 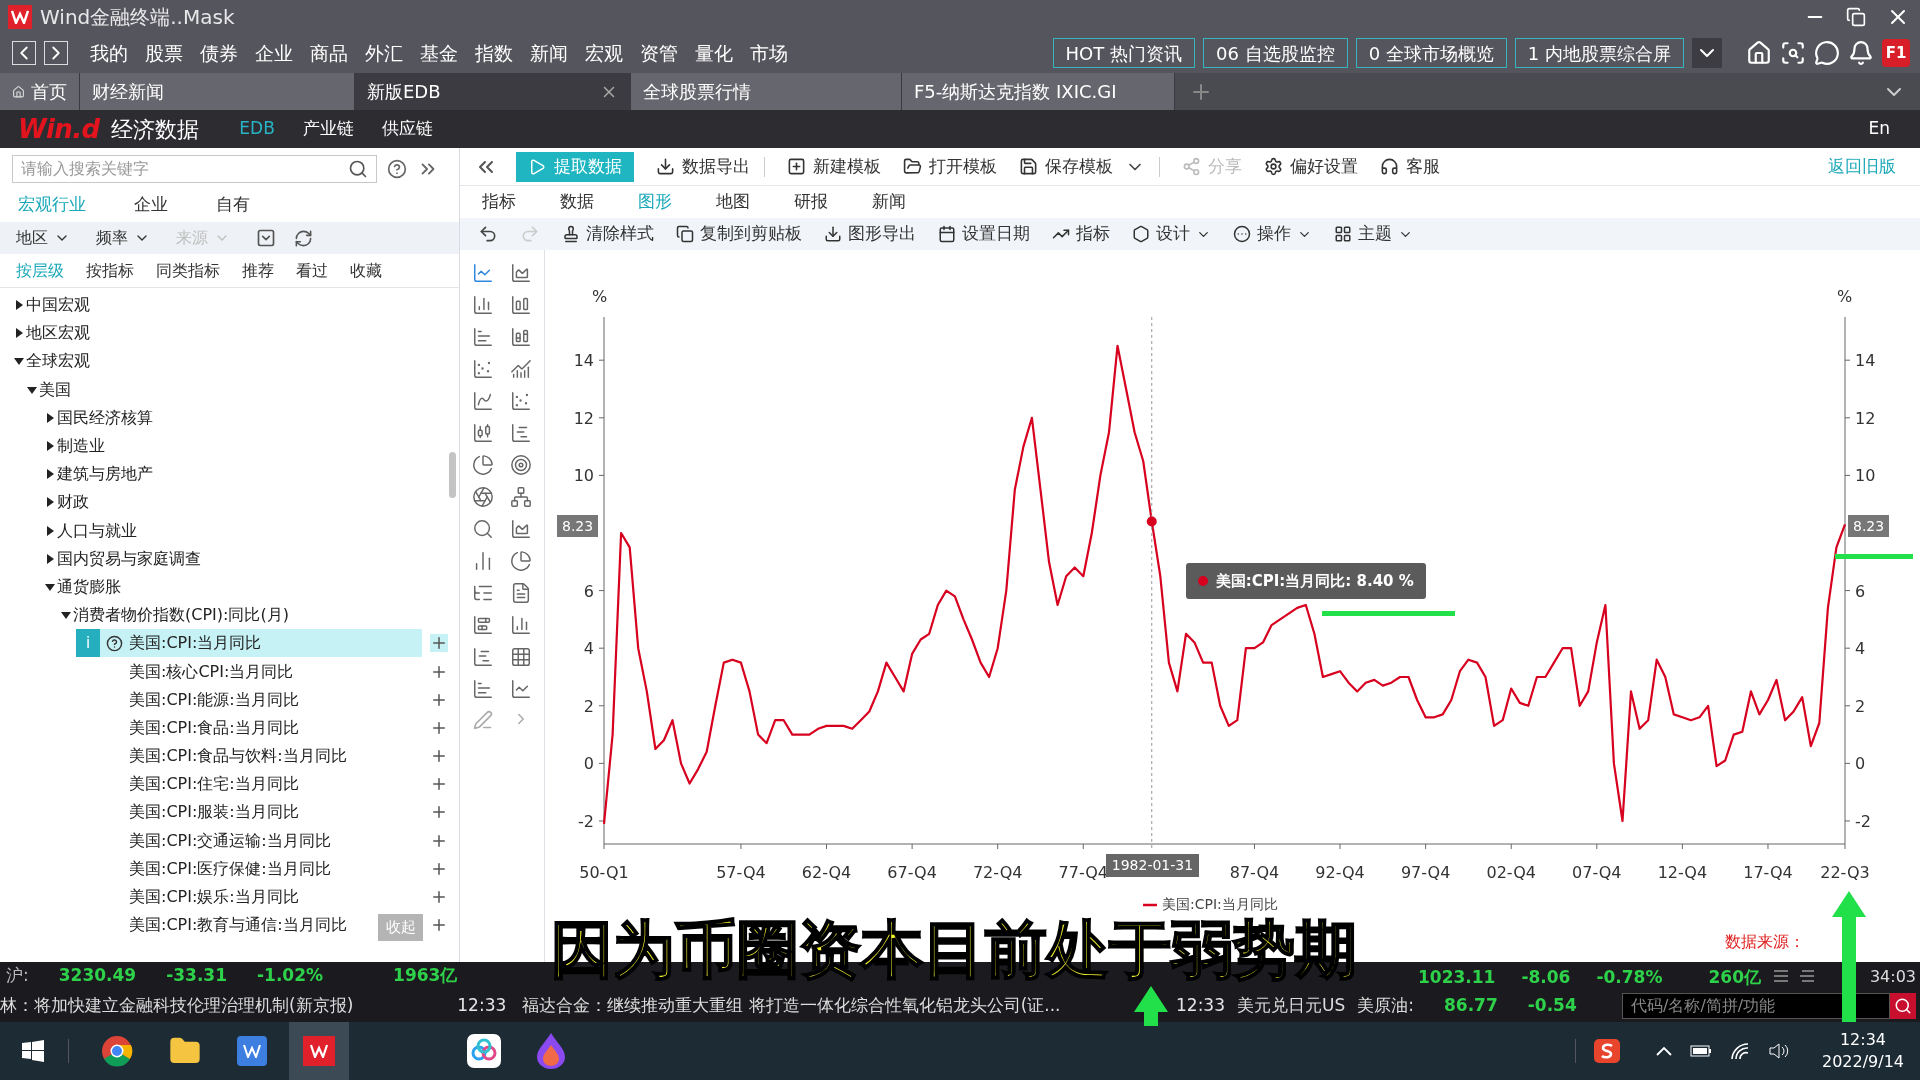 What do you see at coordinates (184, 169) in the screenshot?
I see `search-input: 请输入搜索关键字` at bounding box center [184, 169].